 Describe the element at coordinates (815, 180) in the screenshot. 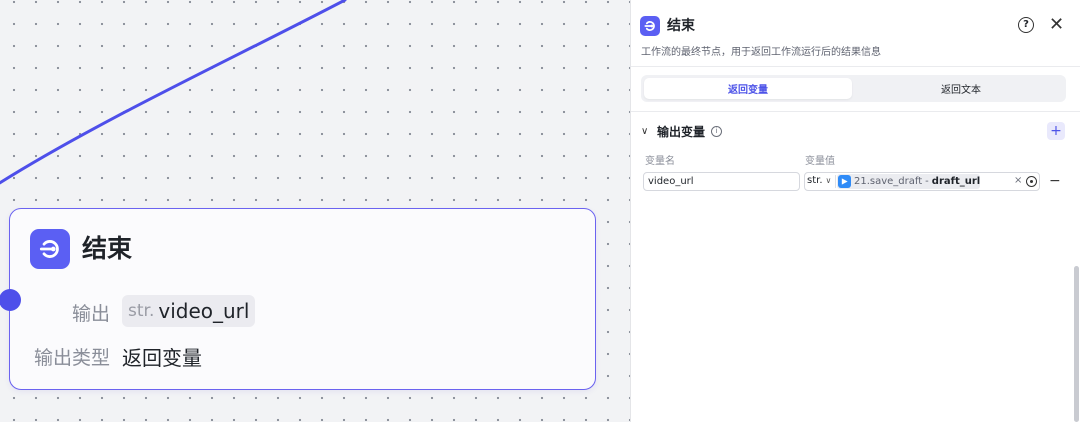

I see `type-select-value: str.` at that location.